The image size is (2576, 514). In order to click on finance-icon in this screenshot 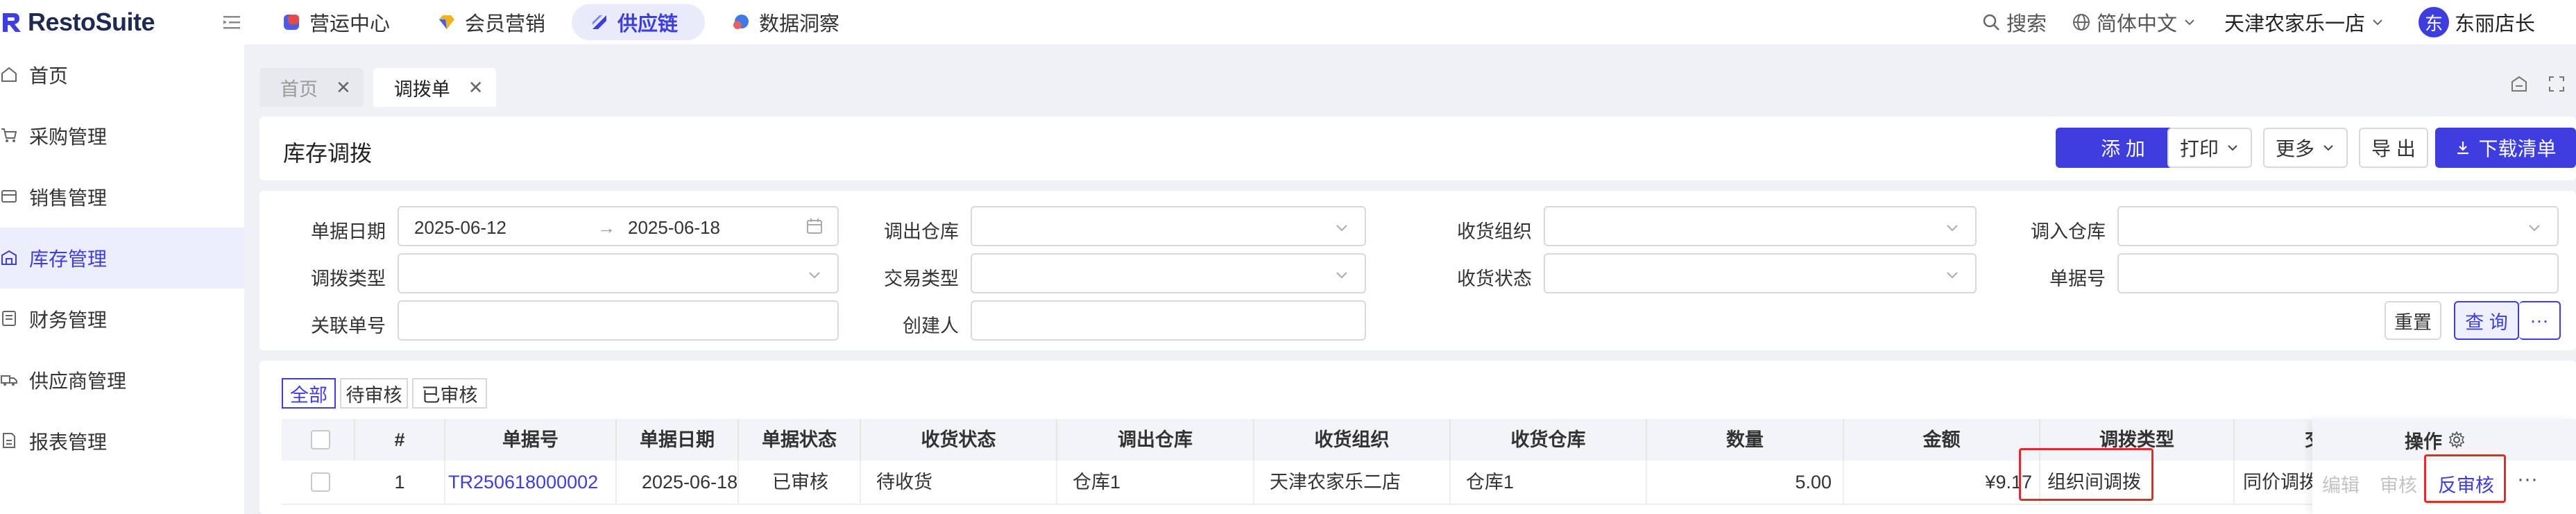, I will do `click(9, 318)`.